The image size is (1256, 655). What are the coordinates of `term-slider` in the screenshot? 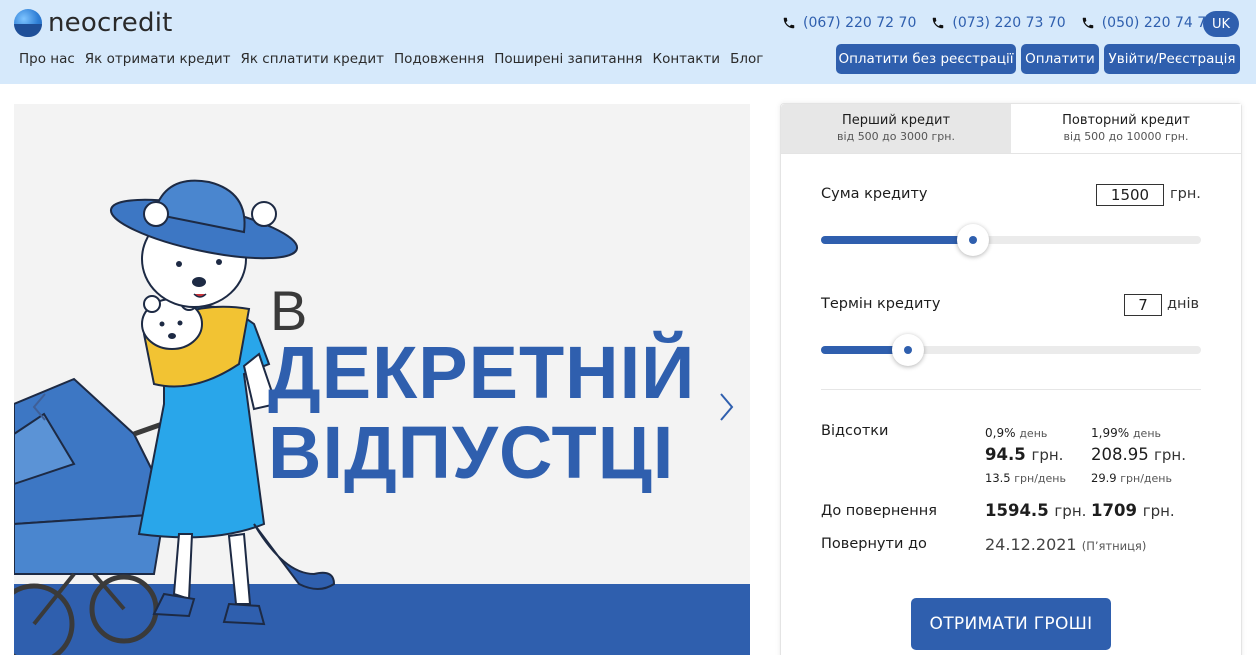 It's located at (1011, 350).